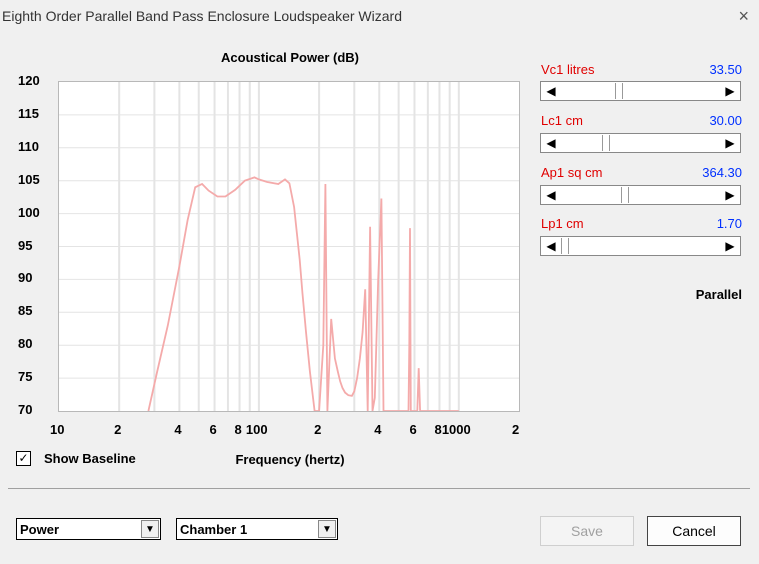 The width and height of the screenshot is (759, 564). Describe the element at coordinates (725, 69) in the screenshot. I see `param-value-vc1: 33.50` at that location.